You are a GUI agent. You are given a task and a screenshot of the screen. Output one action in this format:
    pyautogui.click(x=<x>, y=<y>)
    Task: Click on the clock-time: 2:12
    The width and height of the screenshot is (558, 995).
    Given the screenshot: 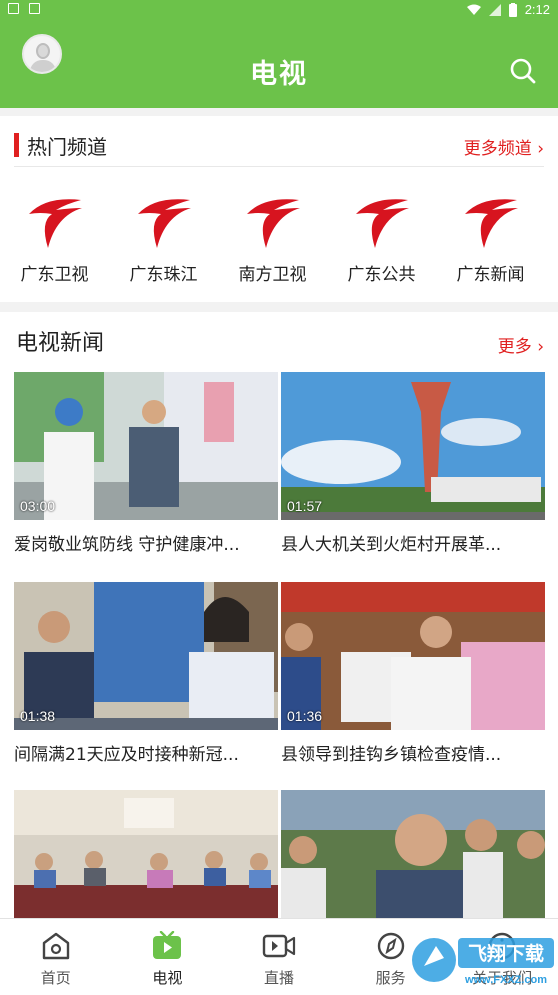 What is the action you would take?
    pyautogui.click(x=537, y=9)
    